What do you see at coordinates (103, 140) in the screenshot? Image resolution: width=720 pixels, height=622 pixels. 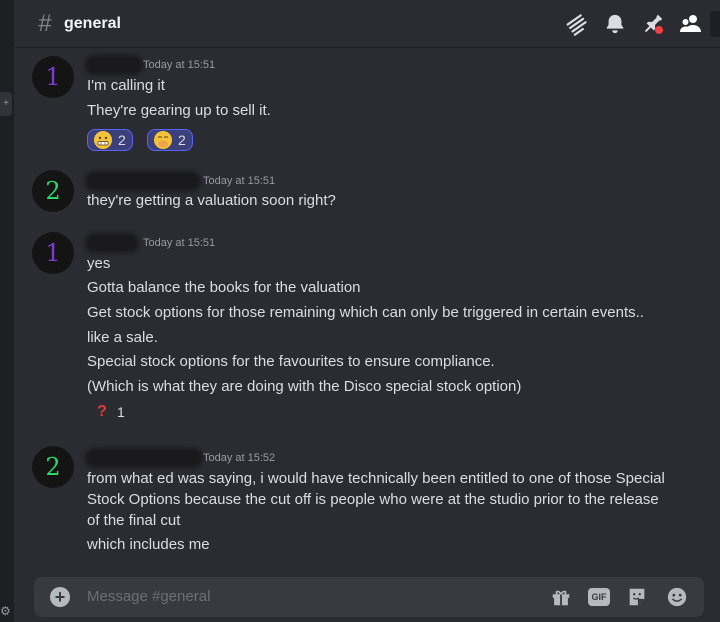 I see `grimacing-face-icon` at bounding box center [103, 140].